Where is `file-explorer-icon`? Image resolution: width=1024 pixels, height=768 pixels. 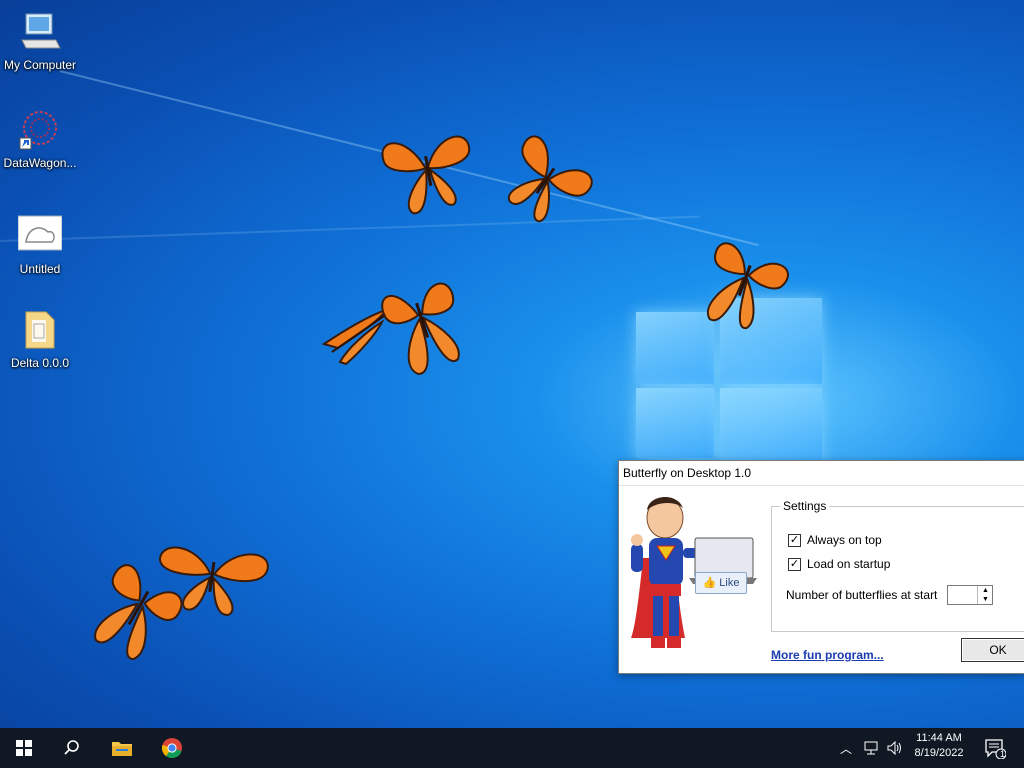 file-explorer-icon is located at coordinates (122, 749).